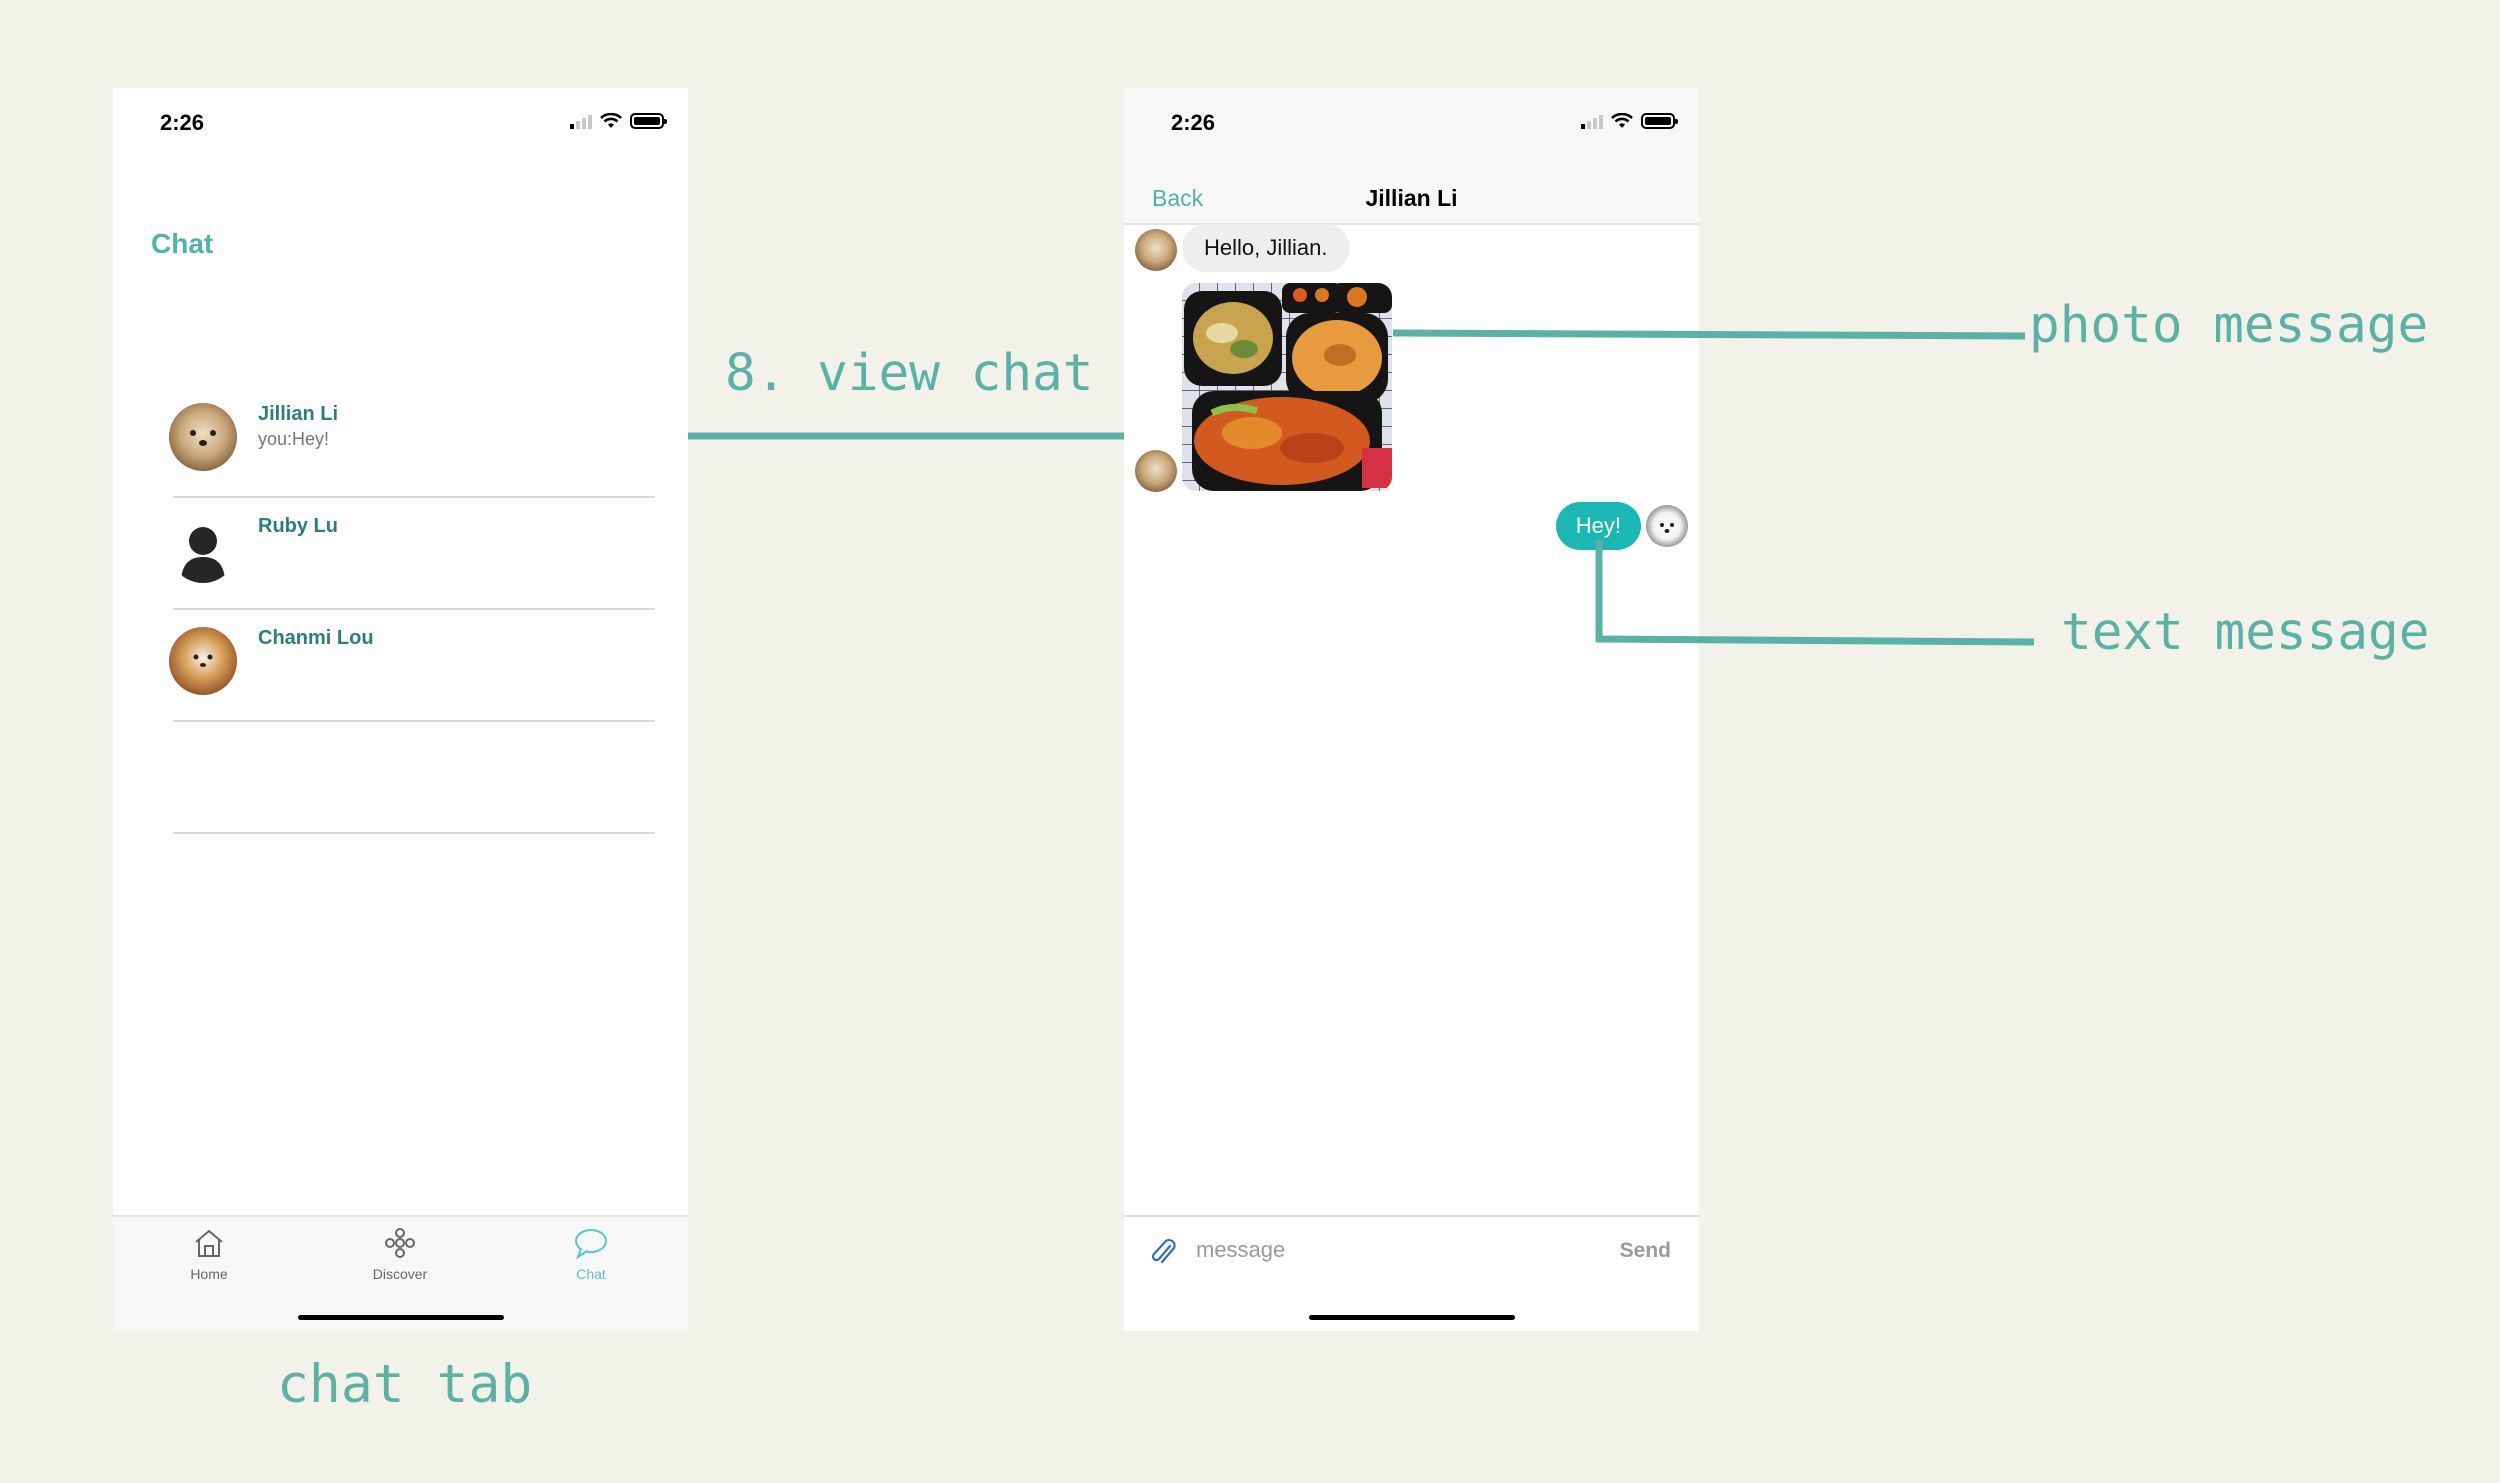 This screenshot has height=1483, width=2500. Describe the element at coordinates (909, 373) in the screenshot. I see `annotation-view-chat: 8. view chat` at that location.